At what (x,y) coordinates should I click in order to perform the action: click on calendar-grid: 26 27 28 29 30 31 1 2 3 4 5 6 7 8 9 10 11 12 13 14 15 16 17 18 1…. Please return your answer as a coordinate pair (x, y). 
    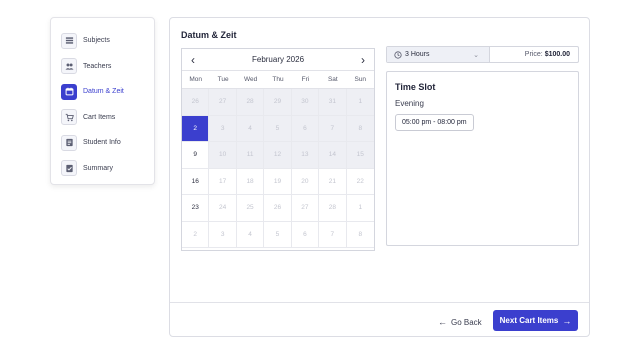
    Looking at the image, I should click on (278, 168).